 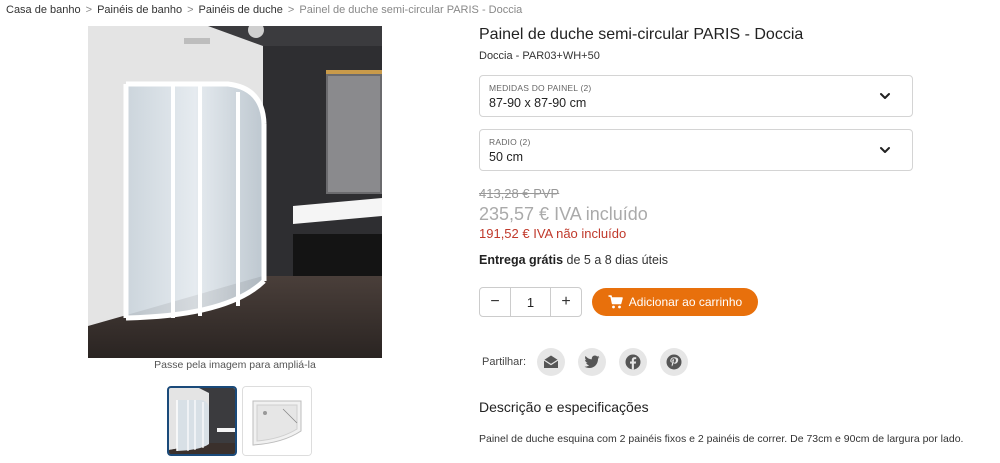 I want to click on product-sku: Doccia - PAR03+WH+50, so click(x=539, y=56).